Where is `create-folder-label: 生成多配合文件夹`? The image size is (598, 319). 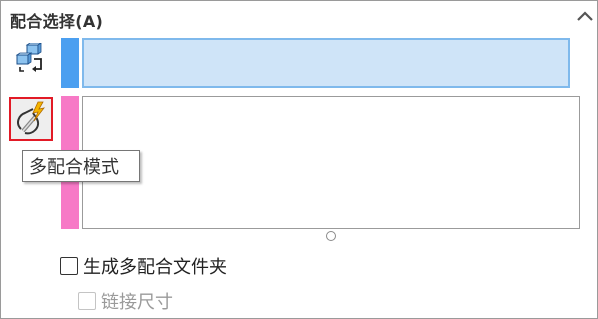 create-folder-label: 生成多配合文件夹 is located at coordinates (155, 267).